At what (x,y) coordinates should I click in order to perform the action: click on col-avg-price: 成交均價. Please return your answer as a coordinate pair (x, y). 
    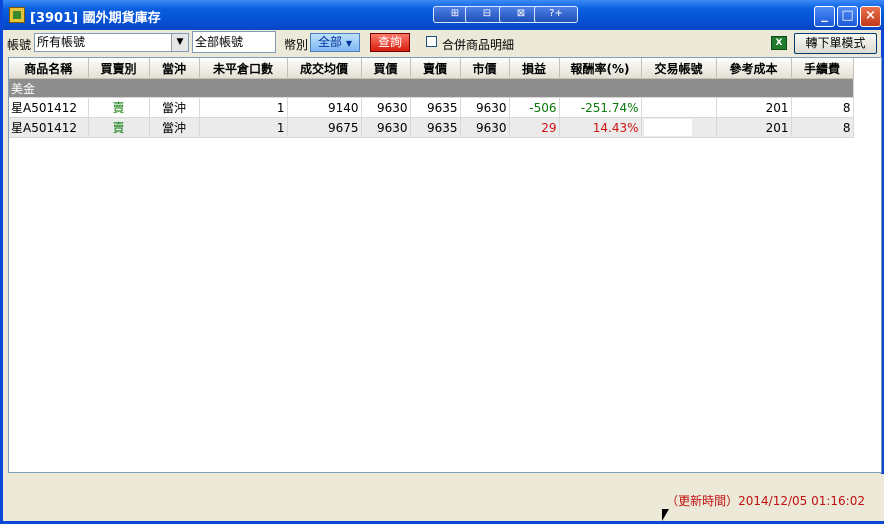
    Looking at the image, I should click on (324, 68).